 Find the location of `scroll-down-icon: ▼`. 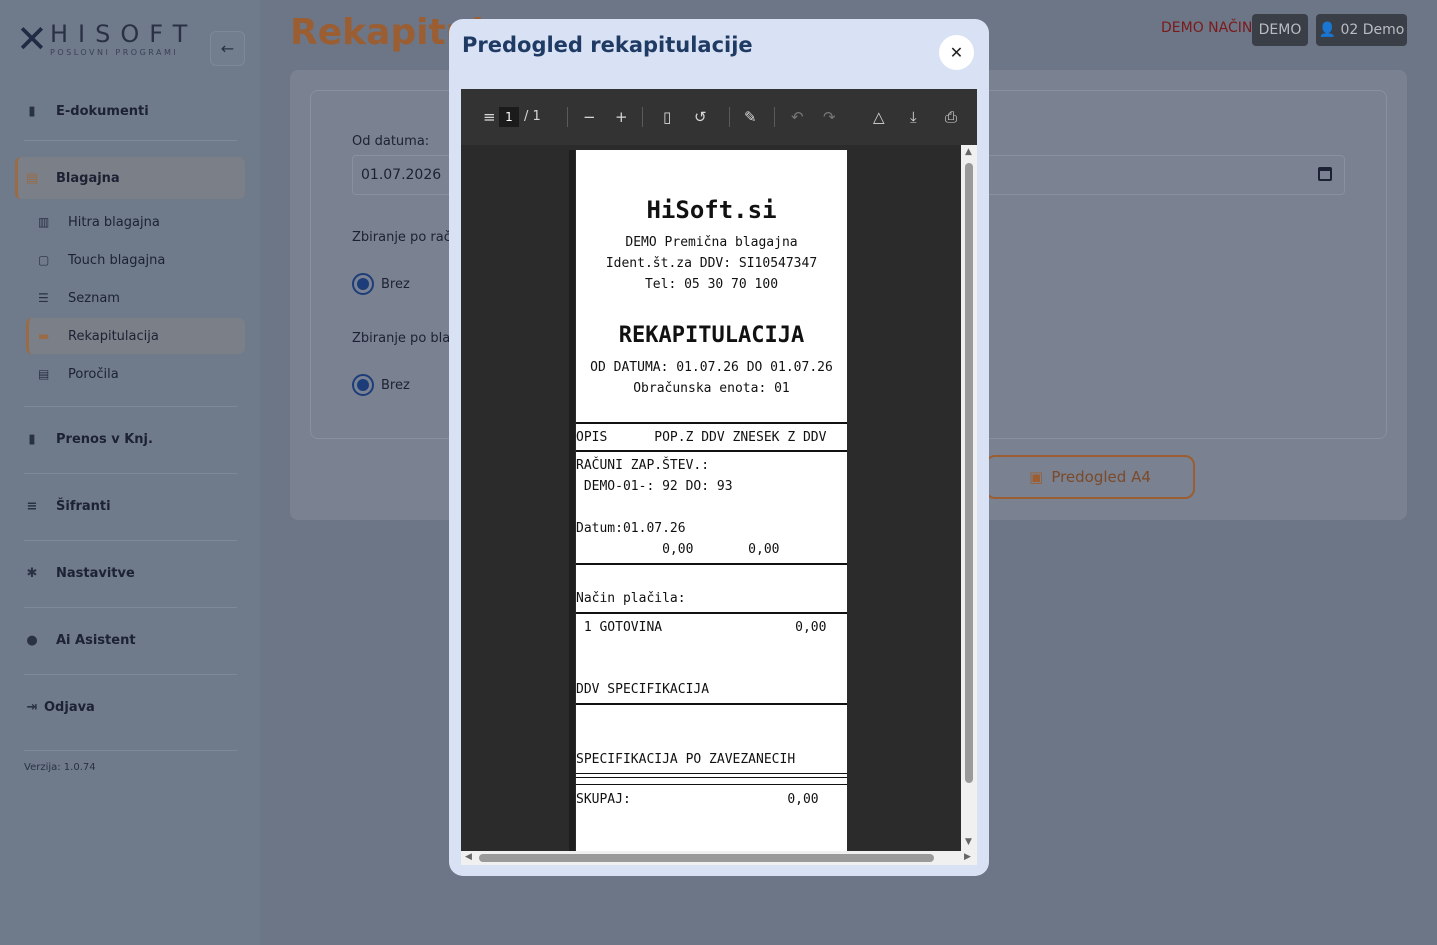

scroll-down-icon: ▼ is located at coordinates (968, 842).